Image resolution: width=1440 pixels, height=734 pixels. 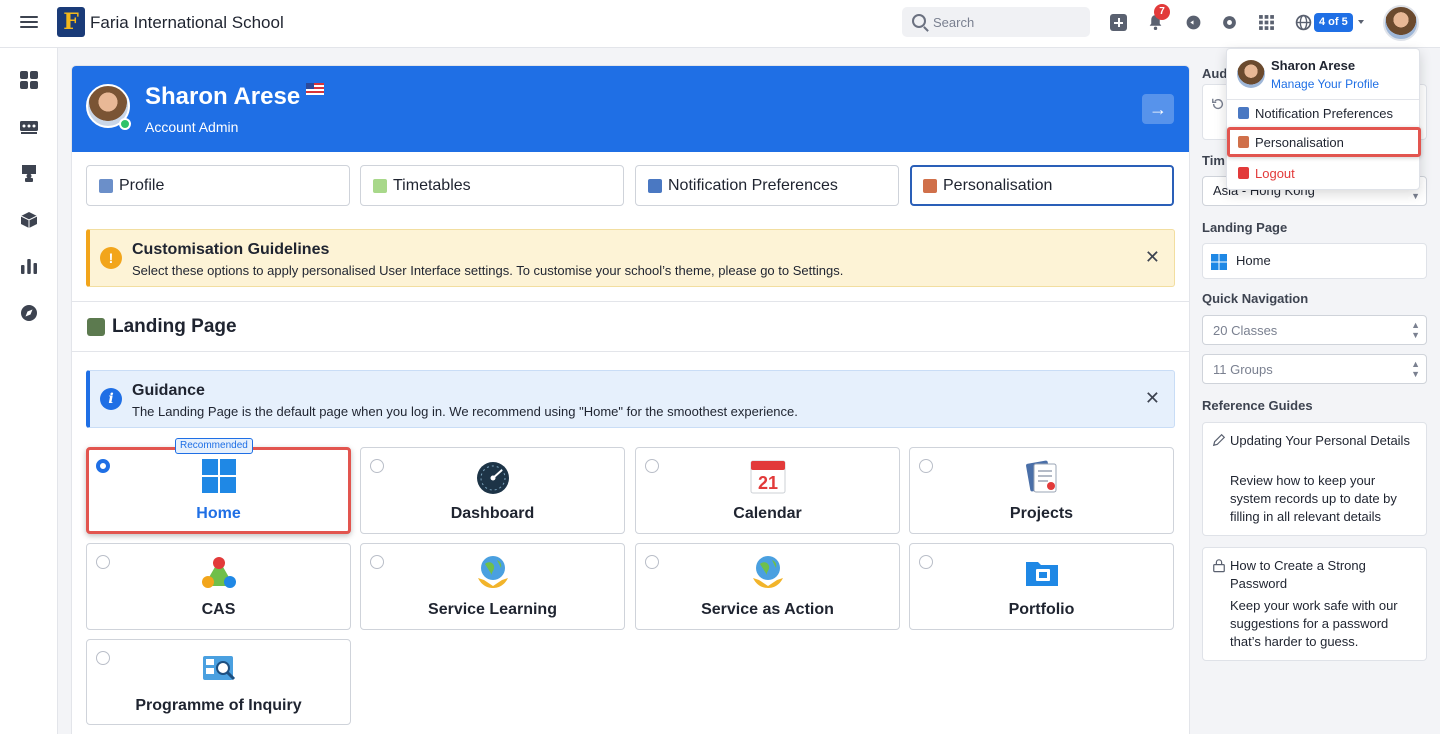 What do you see at coordinates (218, 185) in the screenshot?
I see `tab-profile: Profile` at bounding box center [218, 185].